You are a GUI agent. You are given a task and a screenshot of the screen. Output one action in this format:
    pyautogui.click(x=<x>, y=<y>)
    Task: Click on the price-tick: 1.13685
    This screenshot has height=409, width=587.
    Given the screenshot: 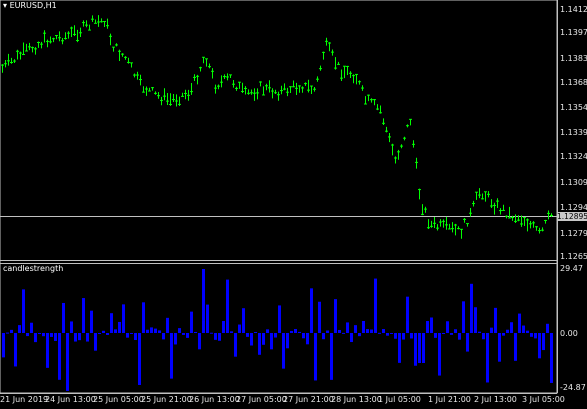 What is the action you would take?
    pyautogui.click(x=573, y=82)
    